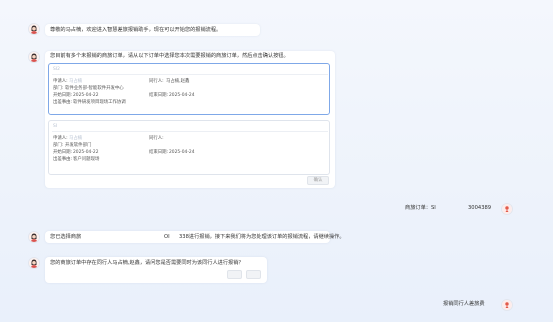 Image resolution: width=553 pixels, height=322 pixels. Describe the element at coordinates (167, 236) in the screenshot. I see `selected-mid: OI` at that location.